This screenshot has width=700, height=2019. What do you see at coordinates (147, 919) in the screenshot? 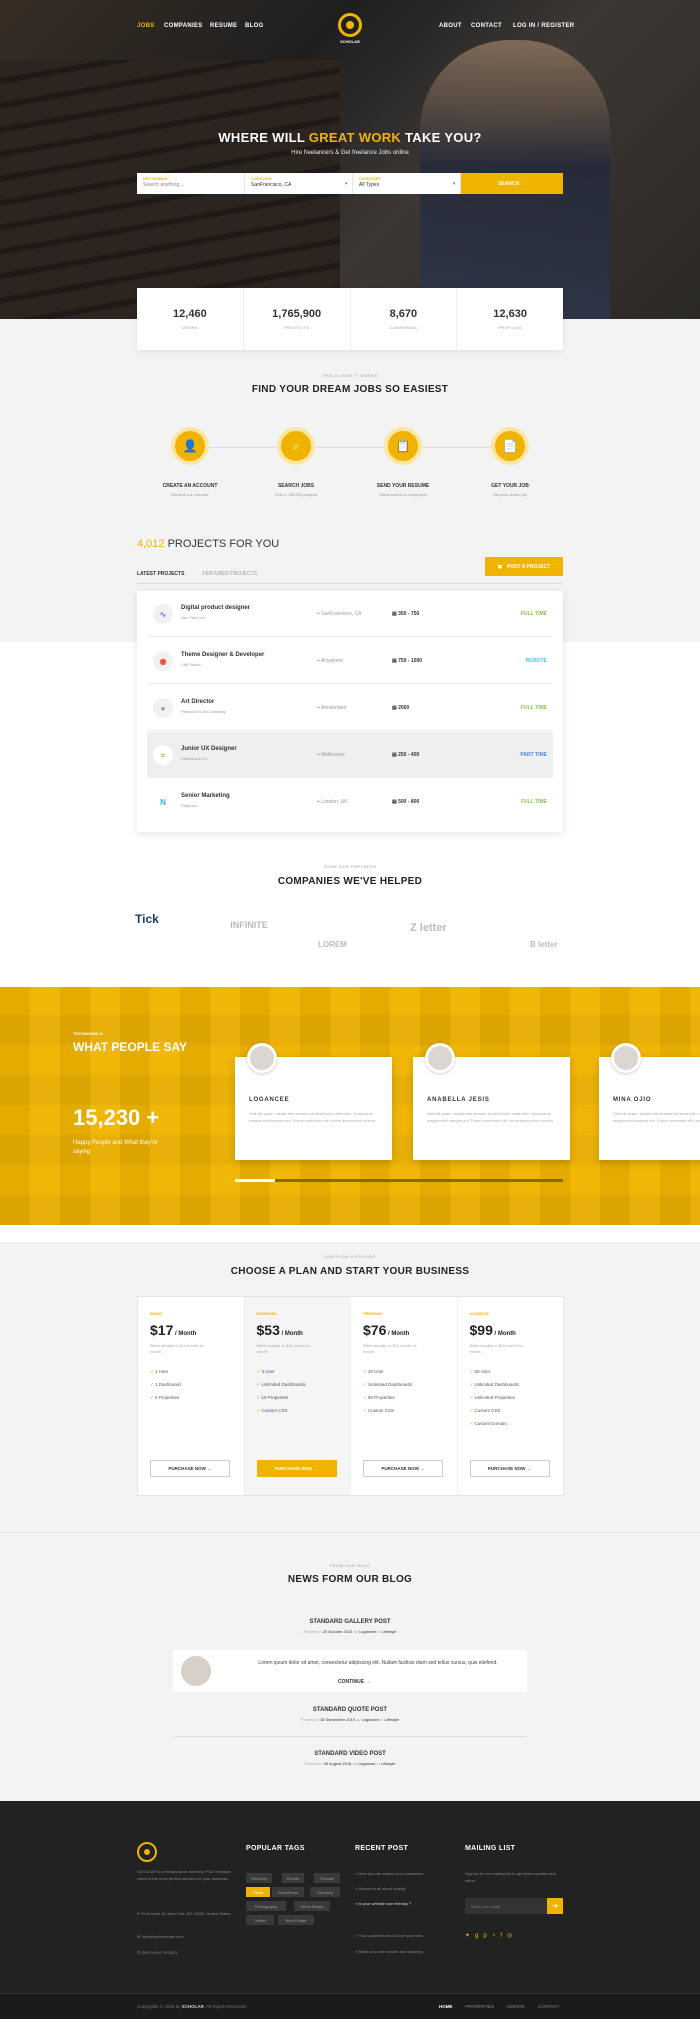
I see `partner-logo-tick: Tick` at bounding box center [147, 919].